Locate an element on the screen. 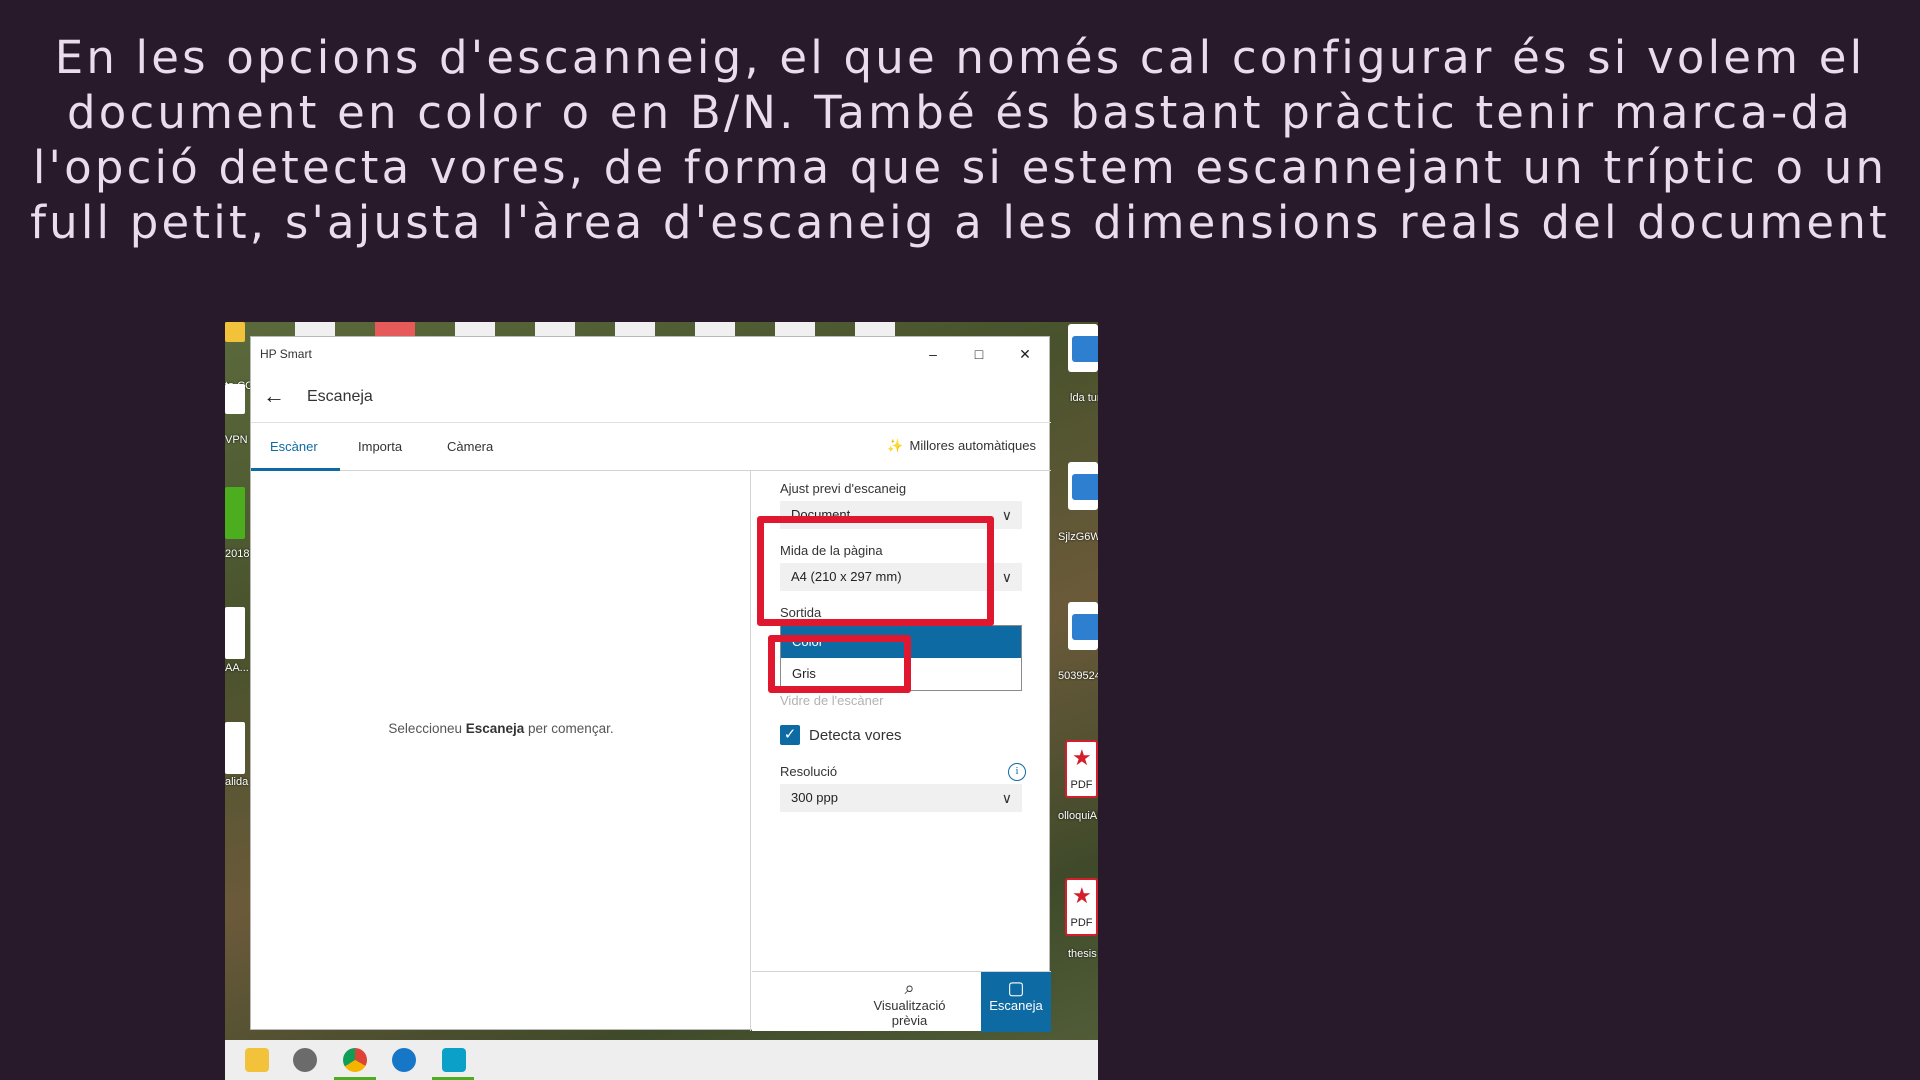  close-icon: ✕ is located at coordinates (1025, 354).